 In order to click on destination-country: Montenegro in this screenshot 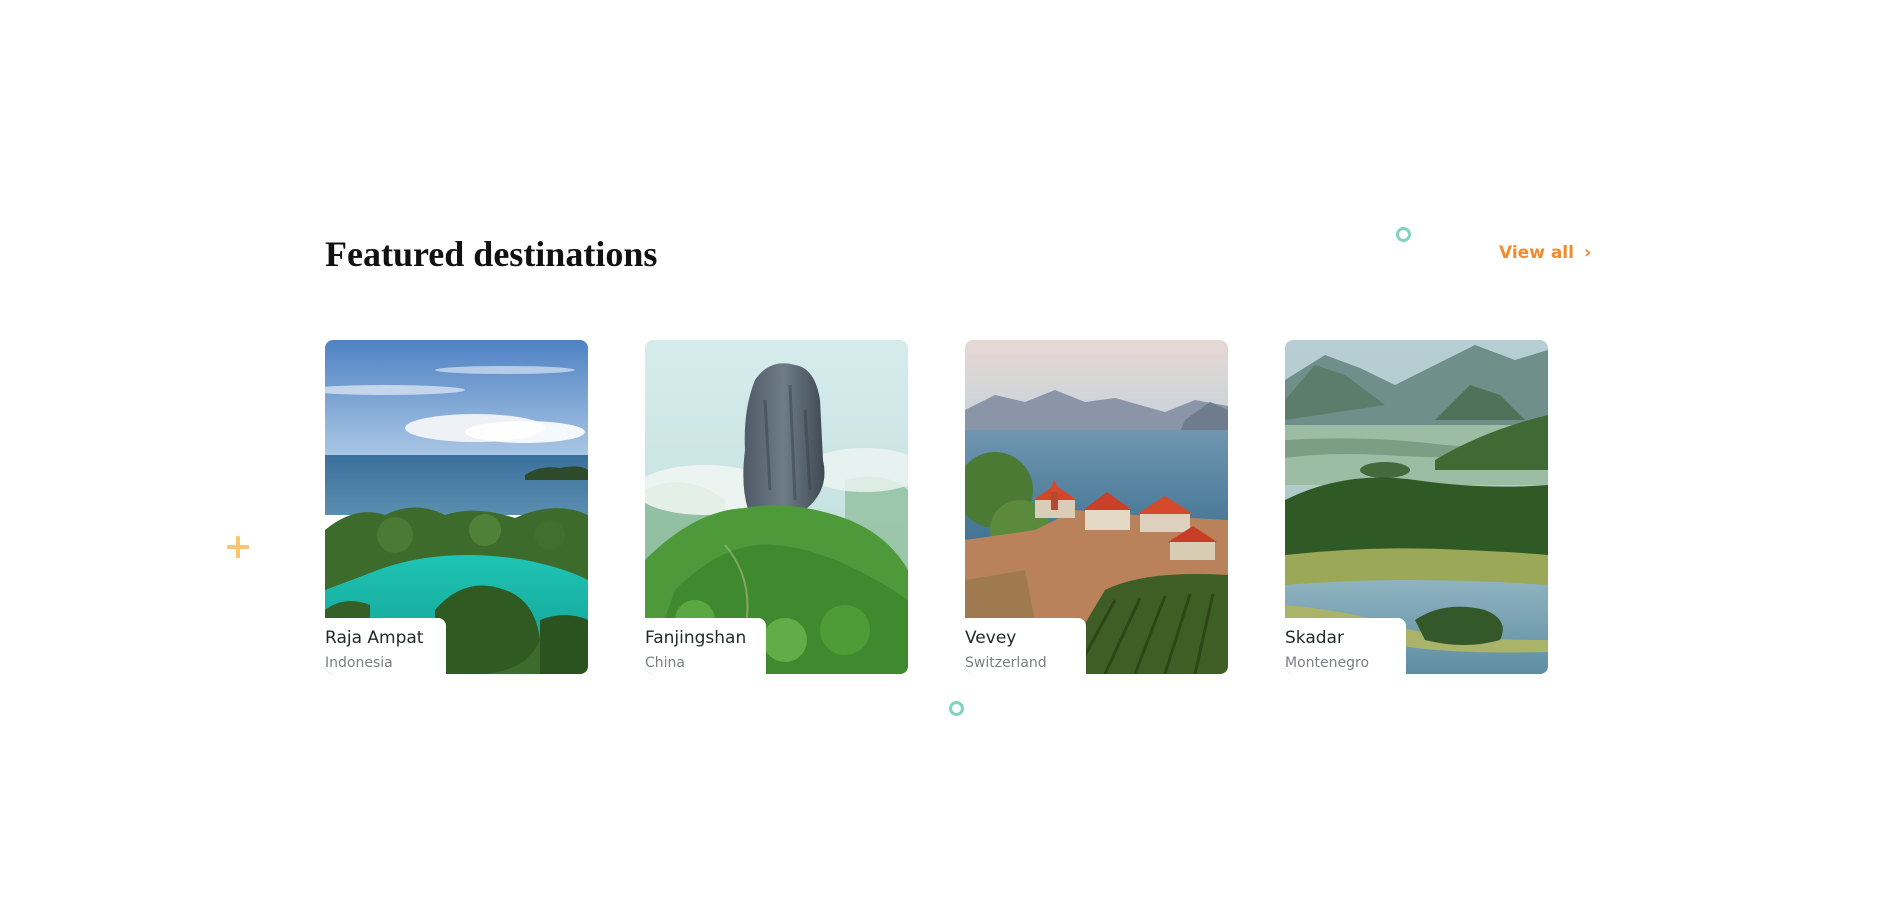, I will do `click(1327, 663)`.